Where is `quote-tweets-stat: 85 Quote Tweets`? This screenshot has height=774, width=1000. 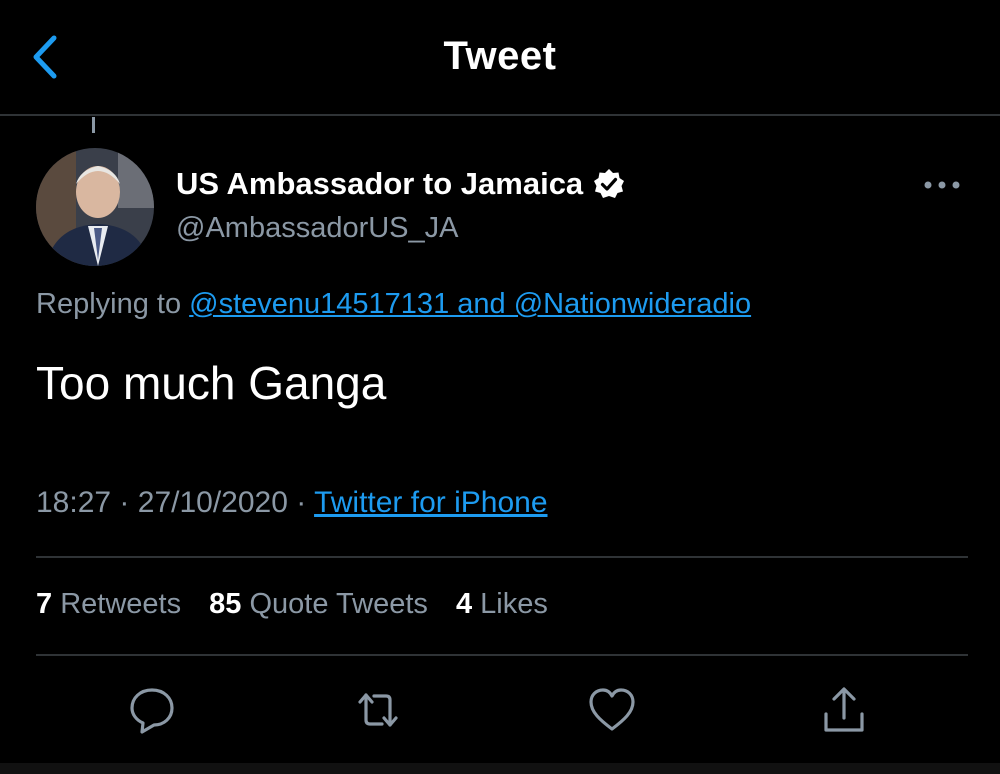
quote-tweets-stat: 85 Quote Tweets is located at coordinates (318, 604).